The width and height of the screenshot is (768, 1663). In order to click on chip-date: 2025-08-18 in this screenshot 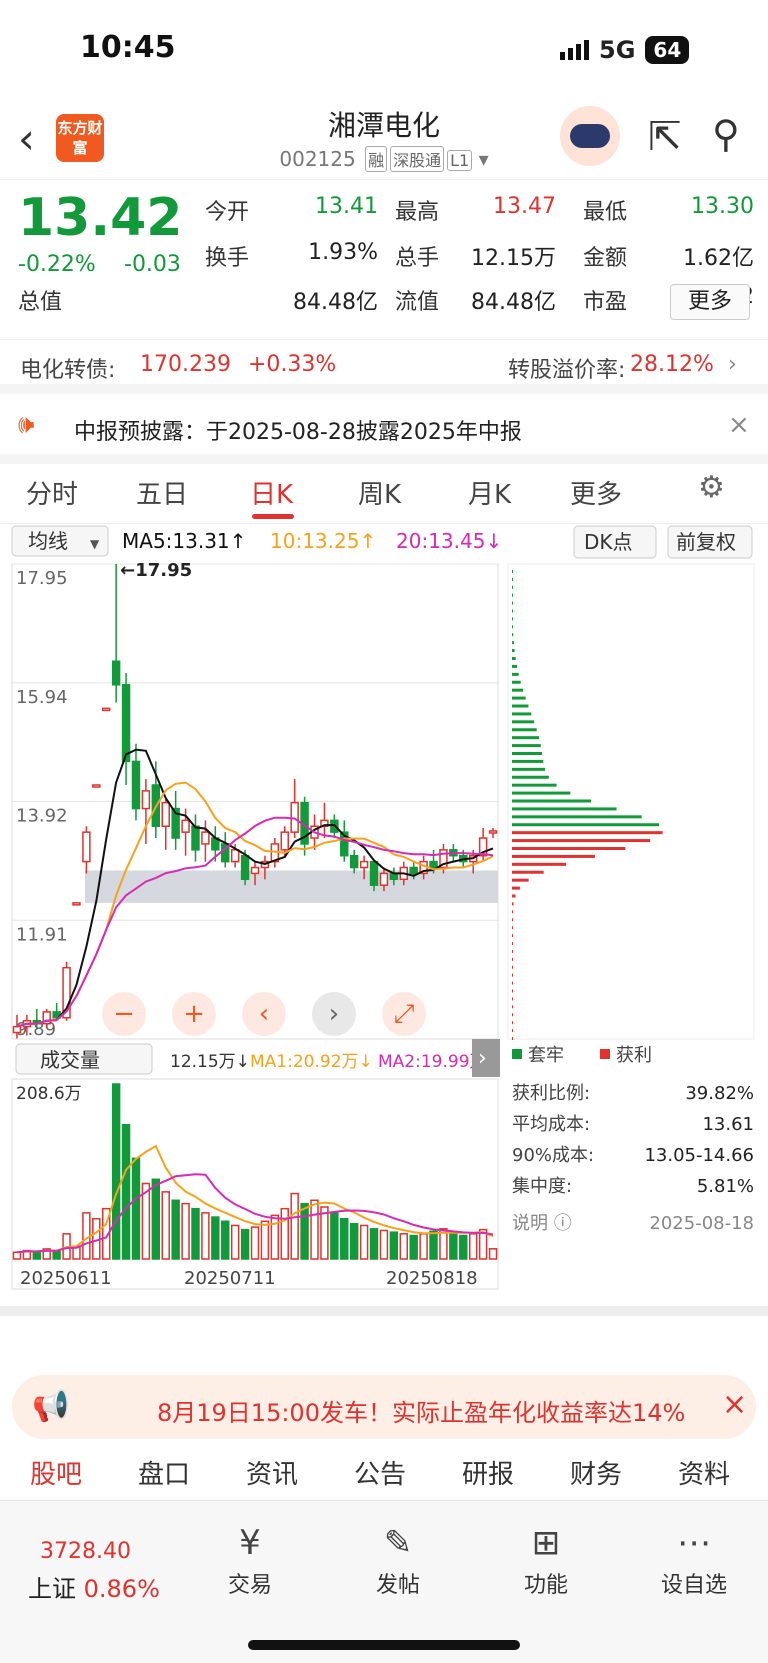, I will do `click(701, 1223)`.